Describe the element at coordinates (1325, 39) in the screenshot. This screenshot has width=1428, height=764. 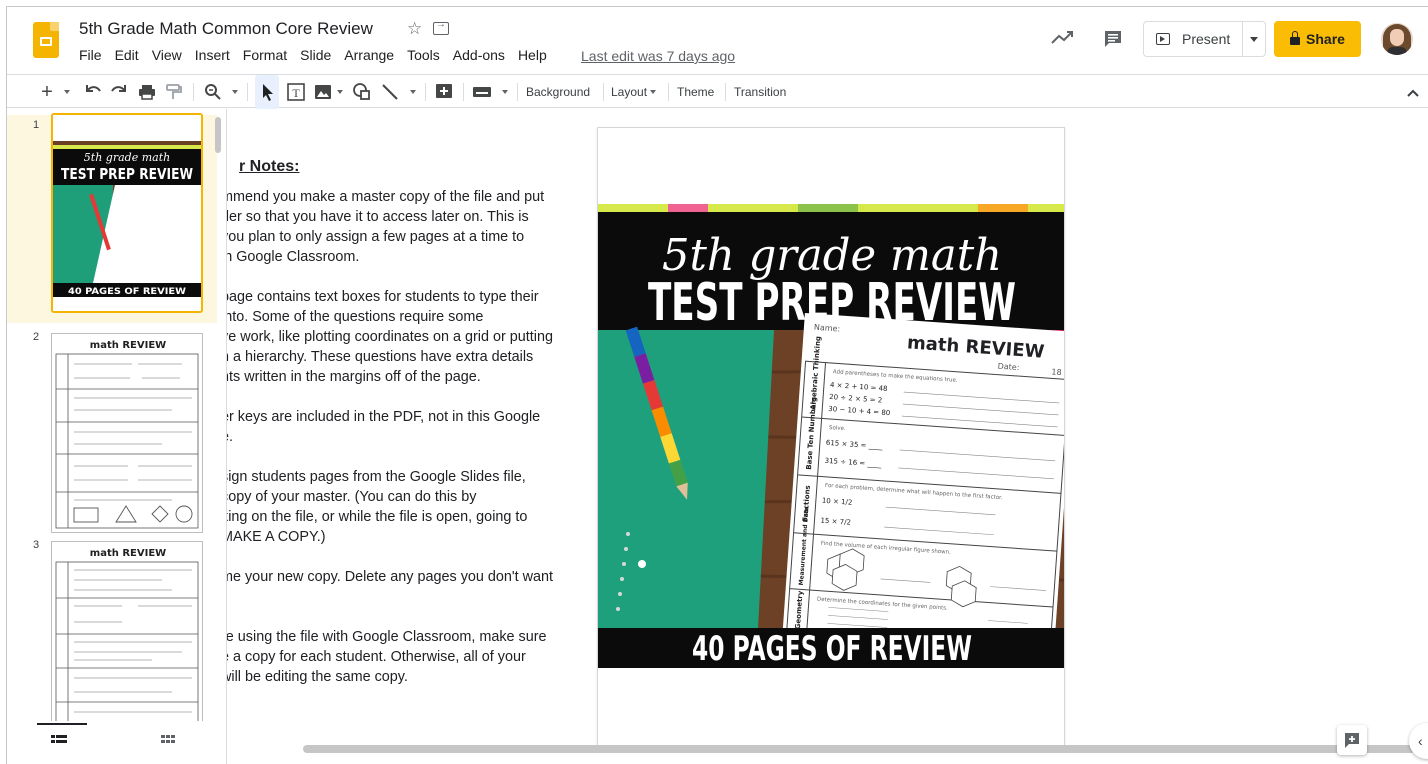
I see `share-label: Share` at that location.